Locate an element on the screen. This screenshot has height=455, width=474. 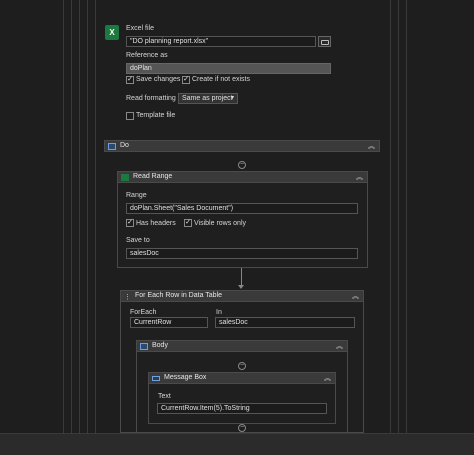
message-box-title: Message Box is located at coordinates (185, 377).